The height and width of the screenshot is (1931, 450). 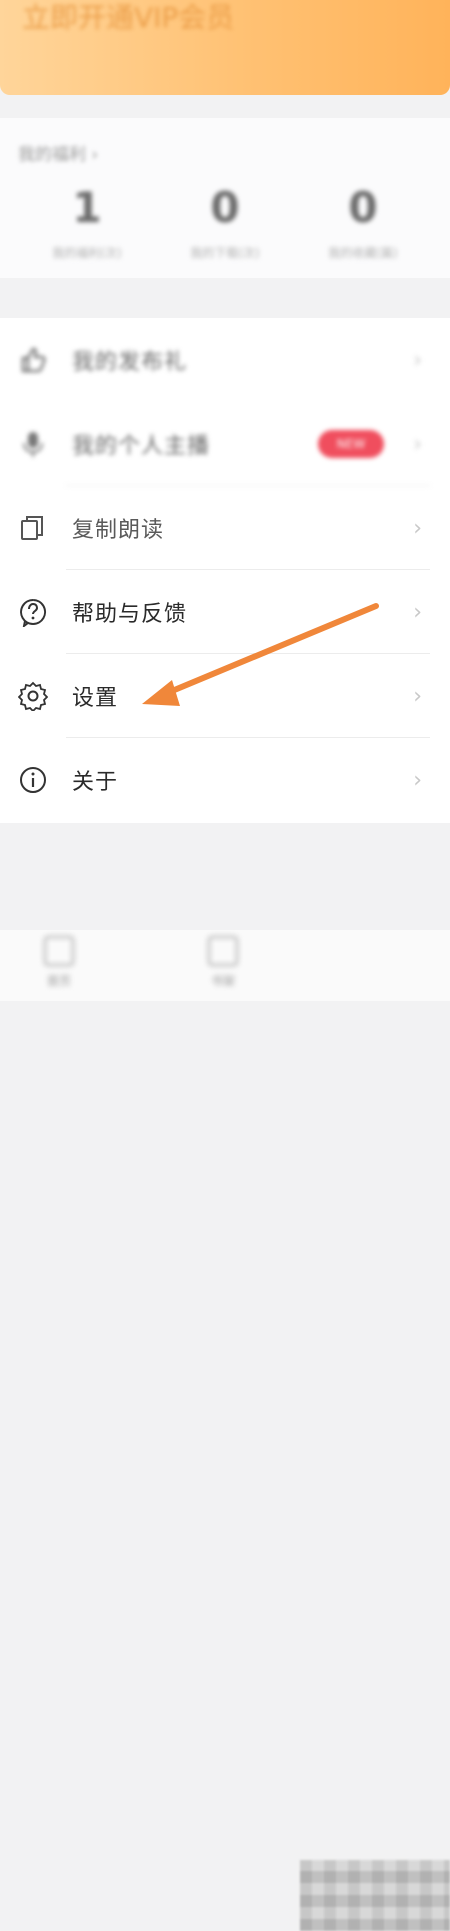 I want to click on pixelated-watermark, so click(x=375, y=1895).